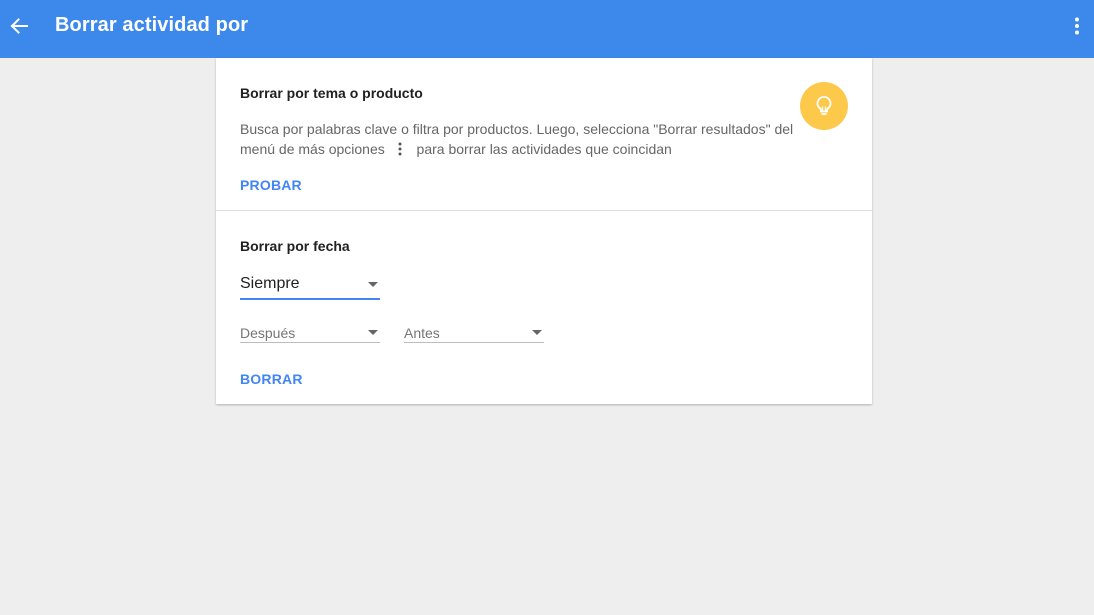 The image size is (1094, 615). What do you see at coordinates (422, 333) in the screenshot?
I see `before-date-placeholder: Antes` at bounding box center [422, 333].